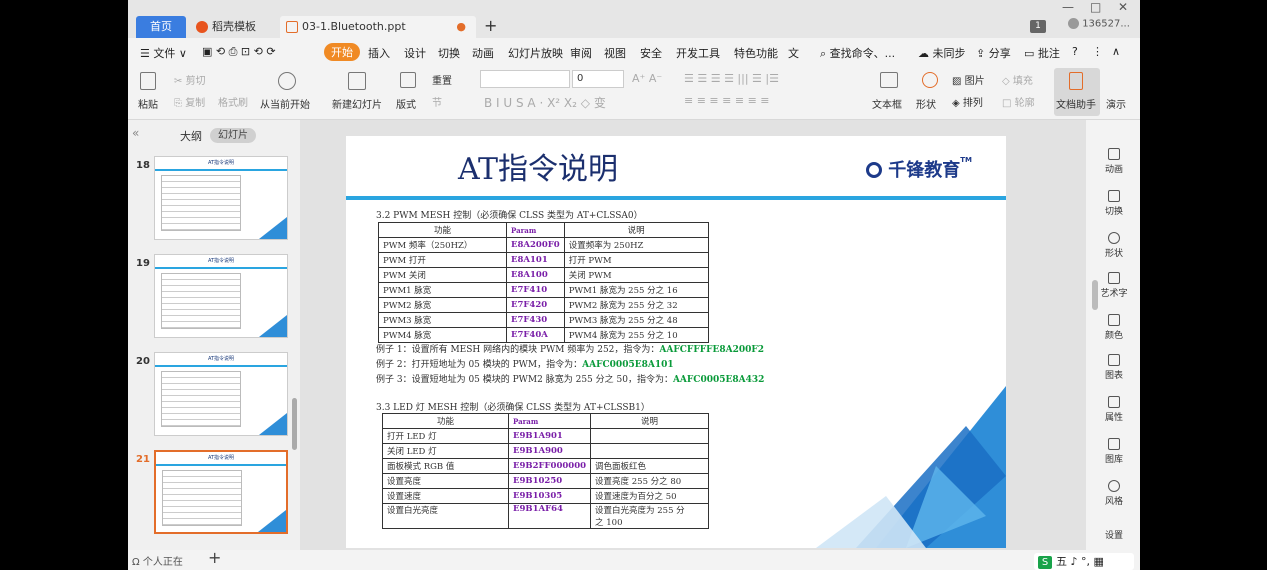  What do you see at coordinates (357, 103) in the screenshot?
I see `new-slide-button: 新建幻灯片` at bounding box center [357, 103].